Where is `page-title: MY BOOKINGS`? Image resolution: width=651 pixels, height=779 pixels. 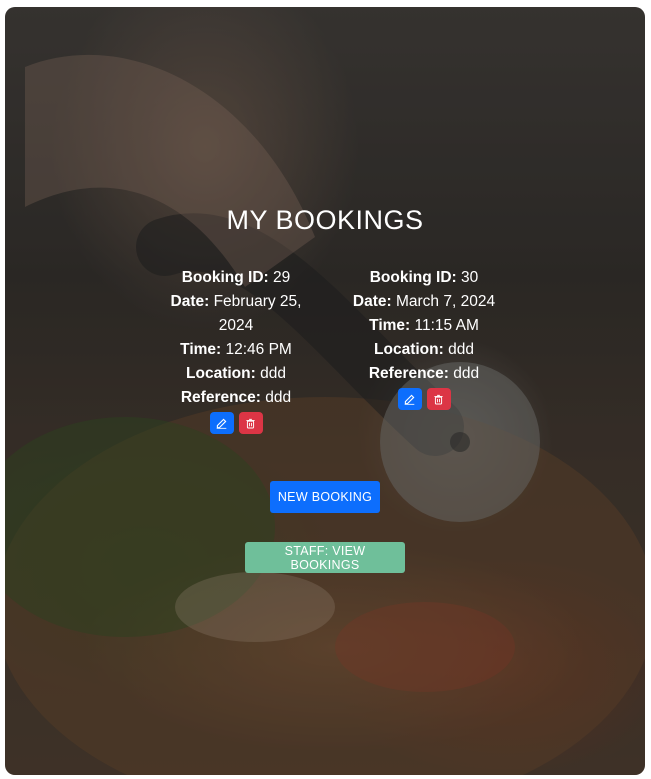
page-title: MY BOOKINGS is located at coordinates (325, 220).